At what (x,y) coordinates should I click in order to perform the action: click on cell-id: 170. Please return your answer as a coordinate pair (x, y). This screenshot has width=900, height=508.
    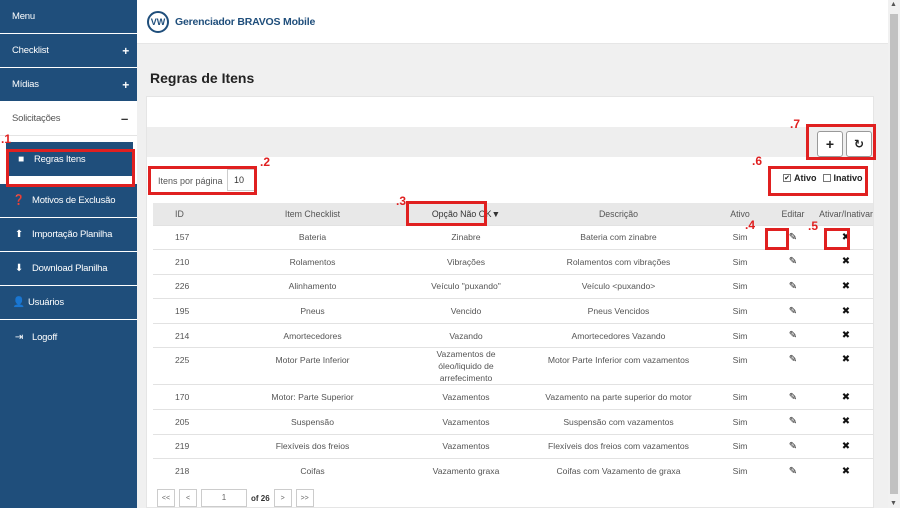
    Looking at the image, I should click on (185, 397).